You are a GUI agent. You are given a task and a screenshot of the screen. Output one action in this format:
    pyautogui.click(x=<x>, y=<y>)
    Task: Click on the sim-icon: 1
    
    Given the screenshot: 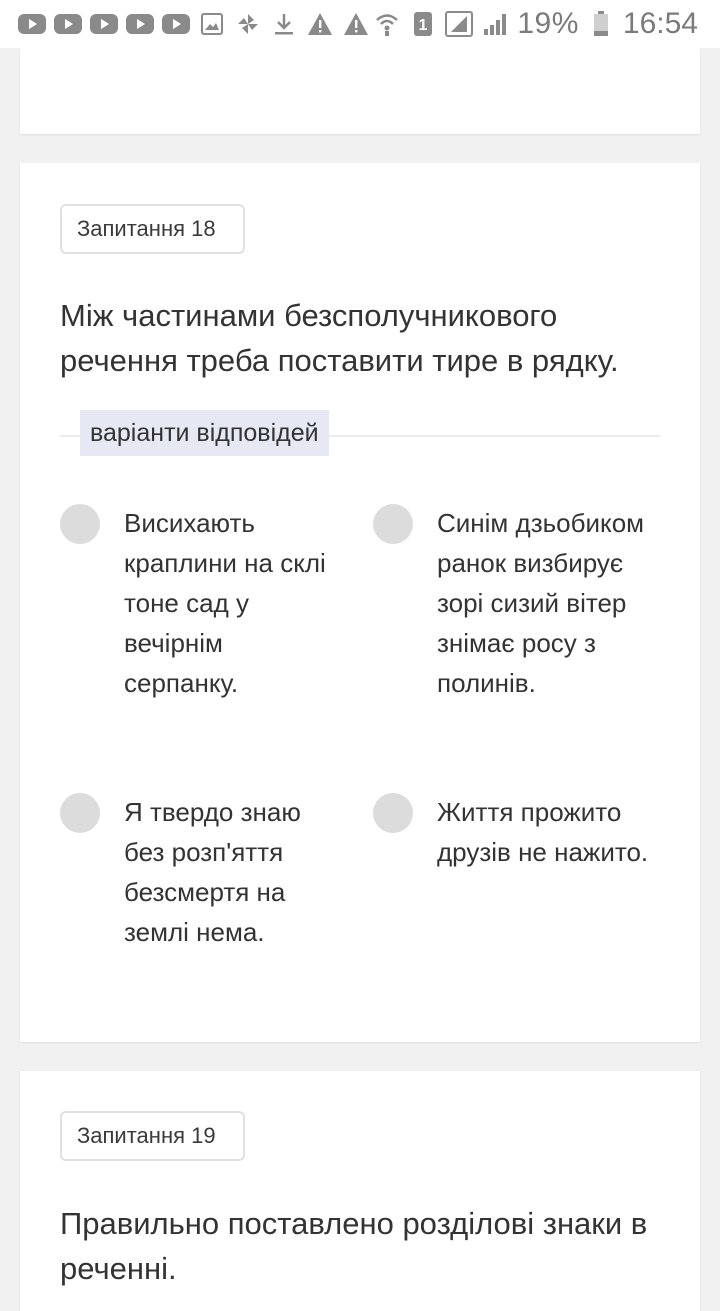 What is the action you would take?
    pyautogui.click(x=423, y=24)
    